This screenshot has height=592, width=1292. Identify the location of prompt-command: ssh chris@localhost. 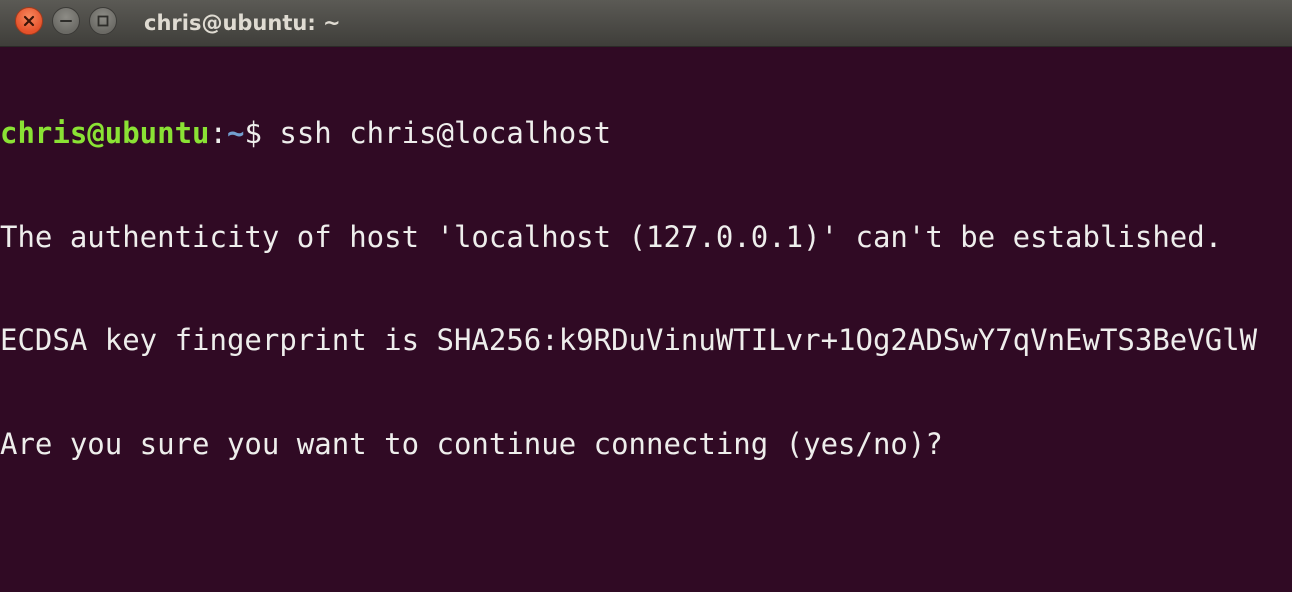
(436, 133).